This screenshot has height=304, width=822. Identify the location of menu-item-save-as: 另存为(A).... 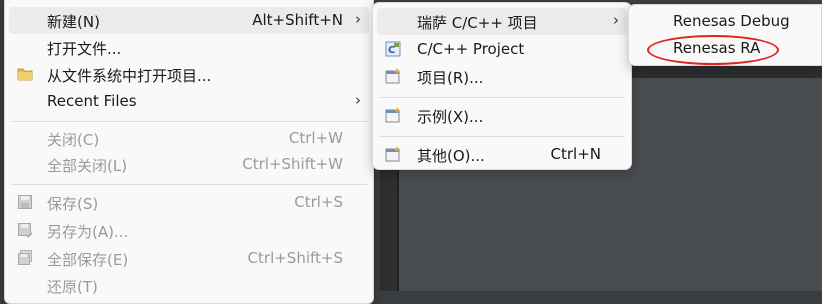
(189, 230).